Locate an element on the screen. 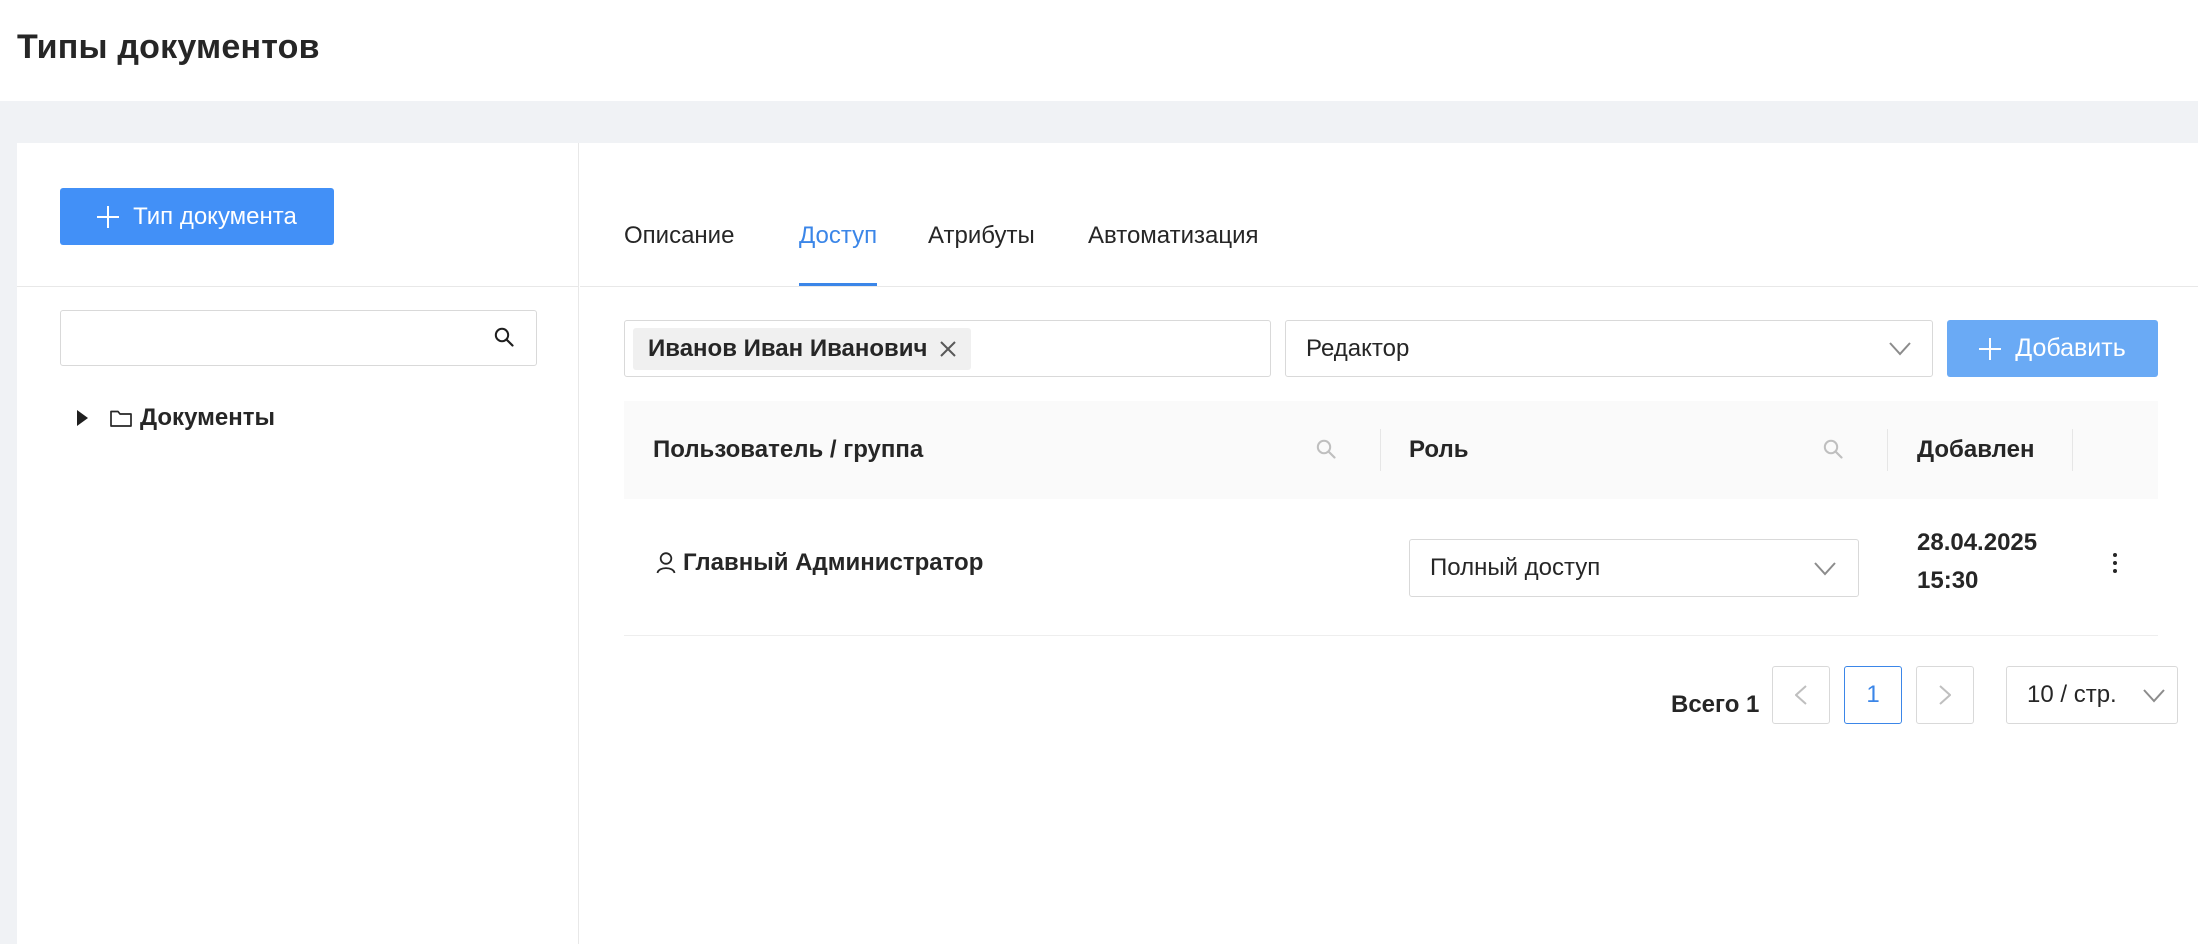 The width and height of the screenshot is (2198, 944). user-select-input: Иванов Иван Иванович is located at coordinates (947, 348).